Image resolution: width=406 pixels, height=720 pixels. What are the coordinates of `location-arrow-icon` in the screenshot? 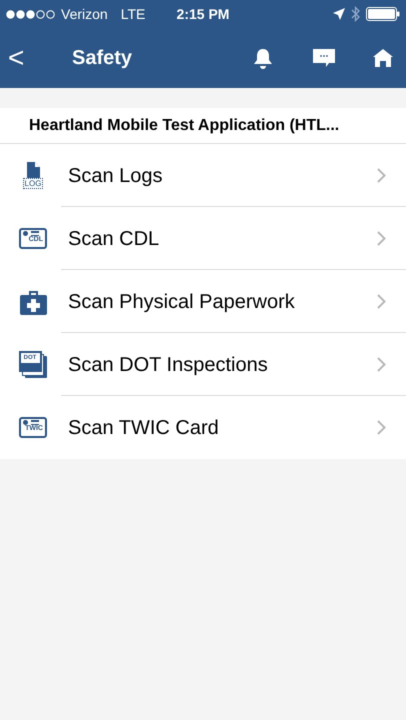 It's located at (339, 14).